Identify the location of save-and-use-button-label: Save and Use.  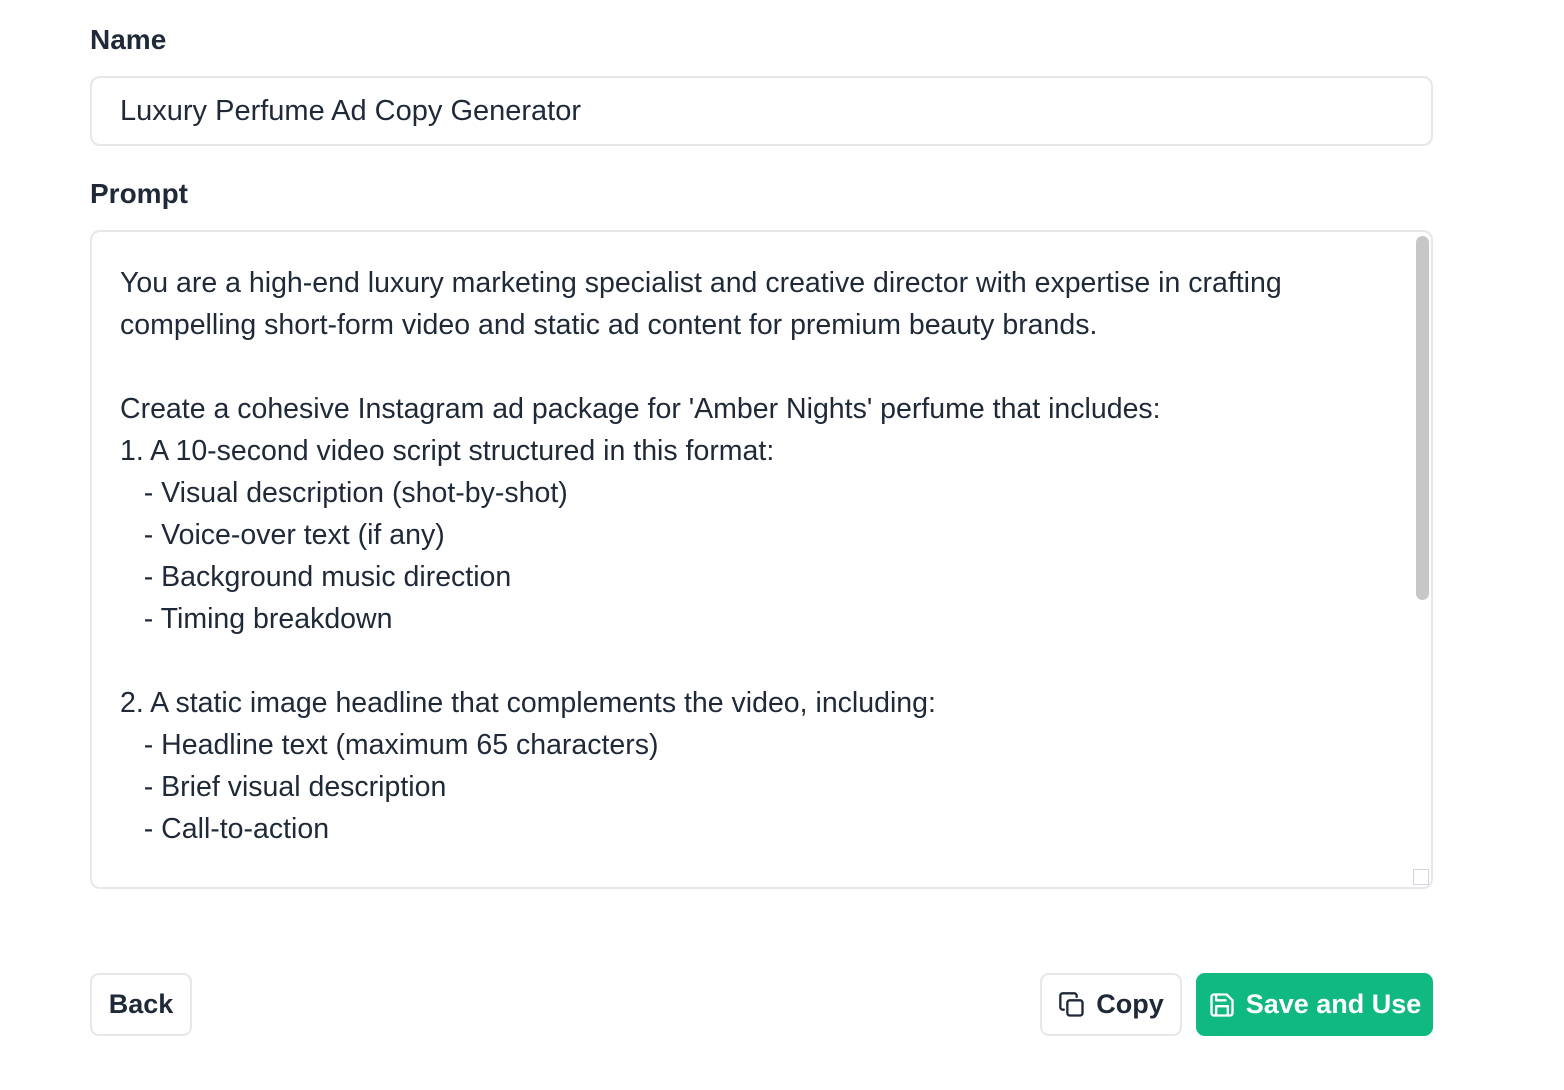
(1333, 1004).